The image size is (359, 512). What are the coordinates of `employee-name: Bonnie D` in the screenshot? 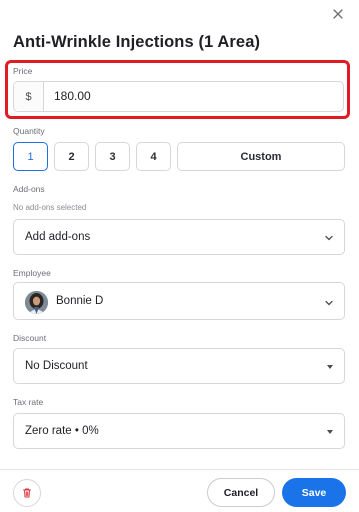 It's located at (80, 301).